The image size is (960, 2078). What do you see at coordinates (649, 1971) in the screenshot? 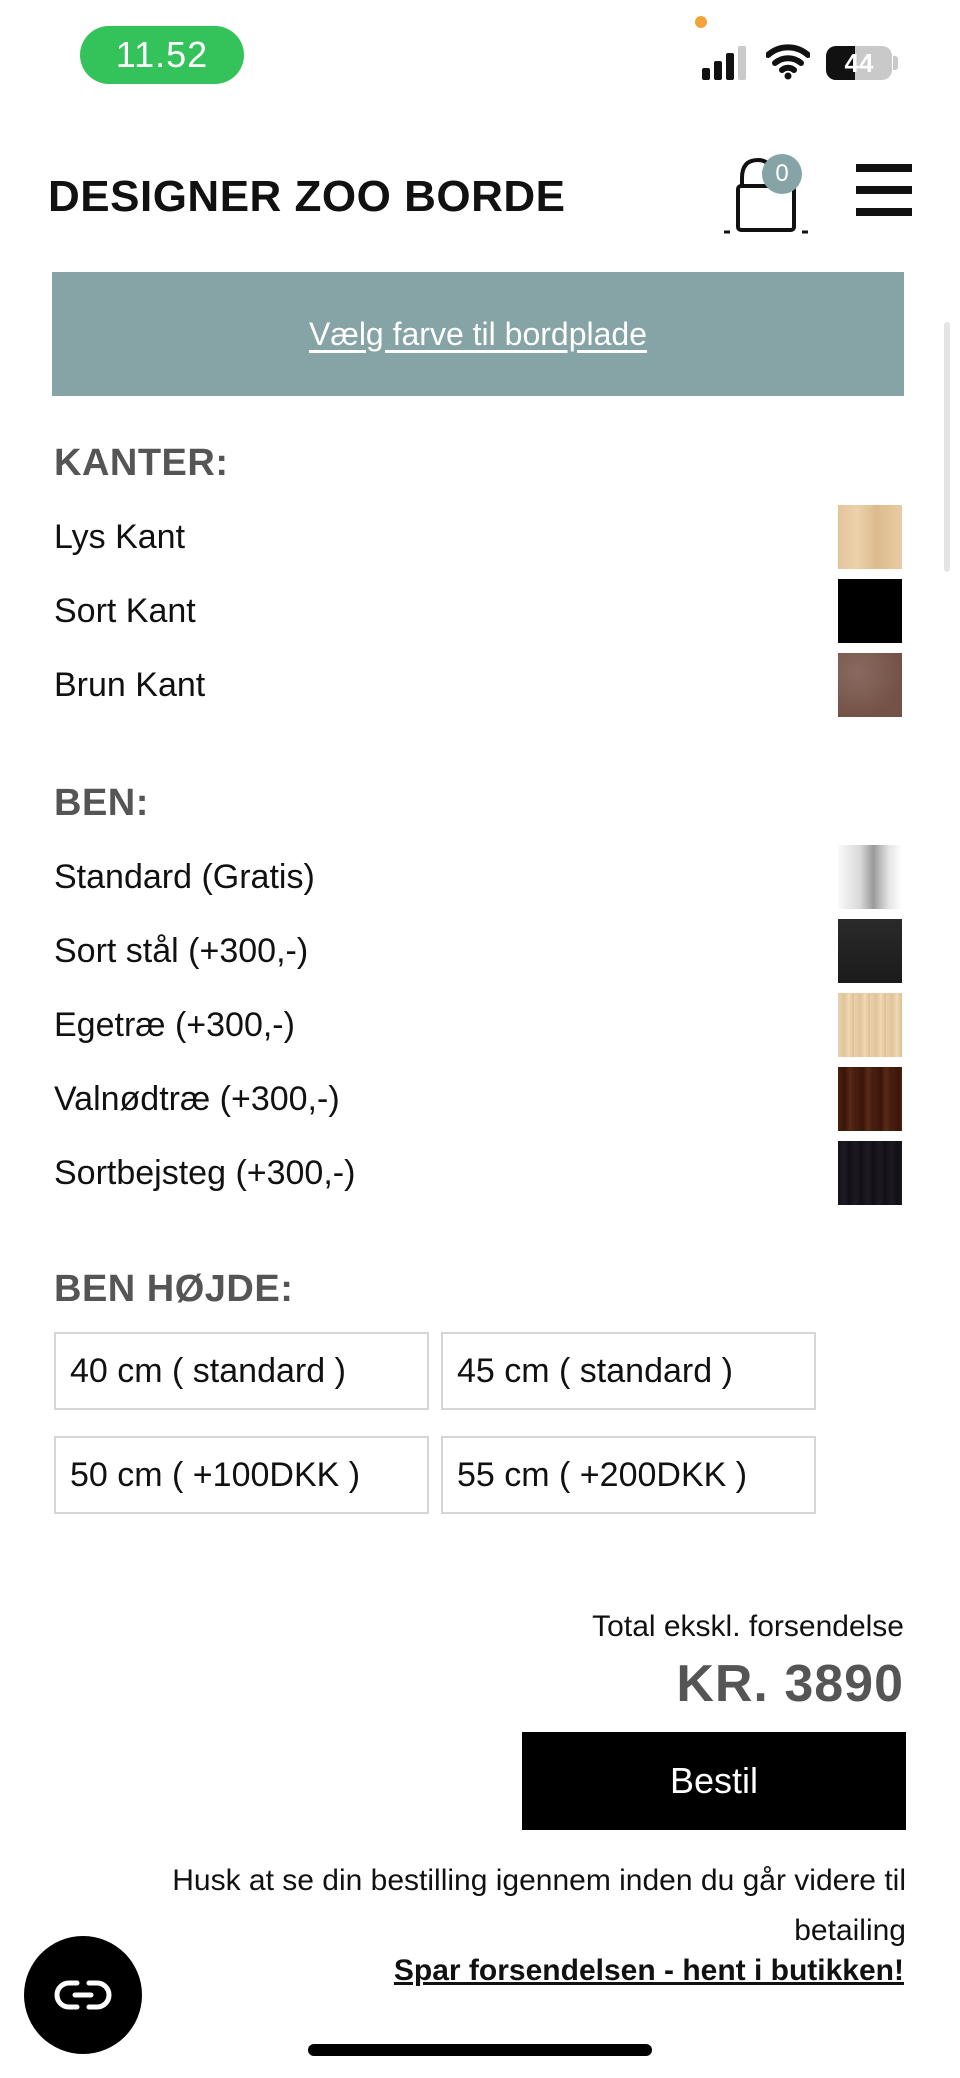
I see `store-pickup-link: Spar forsendelsen - hent i butikken!` at bounding box center [649, 1971].